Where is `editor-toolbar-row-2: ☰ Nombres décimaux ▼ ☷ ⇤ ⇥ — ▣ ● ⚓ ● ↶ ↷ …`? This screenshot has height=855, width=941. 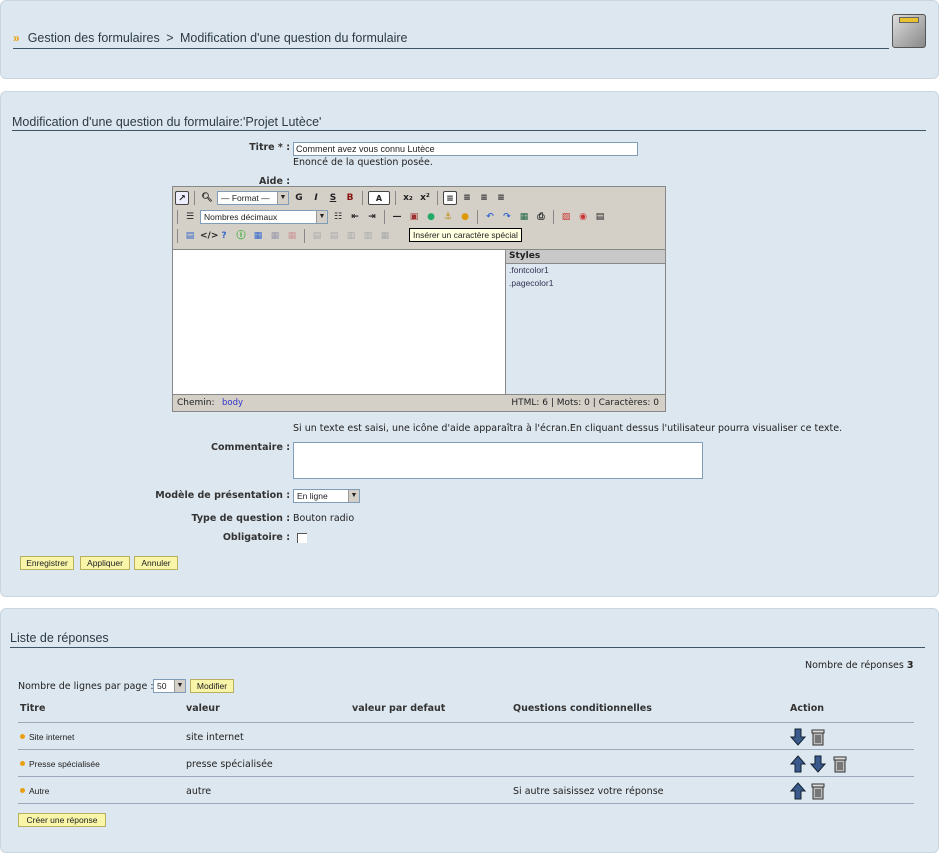 editor-toolbar-row-2: ☰ Nombres décimaux ▼ ☷ ⇤ ⇥ — ▣ ● ⚓ ● ↶ ↷ … is located at coordinates (391, 217).